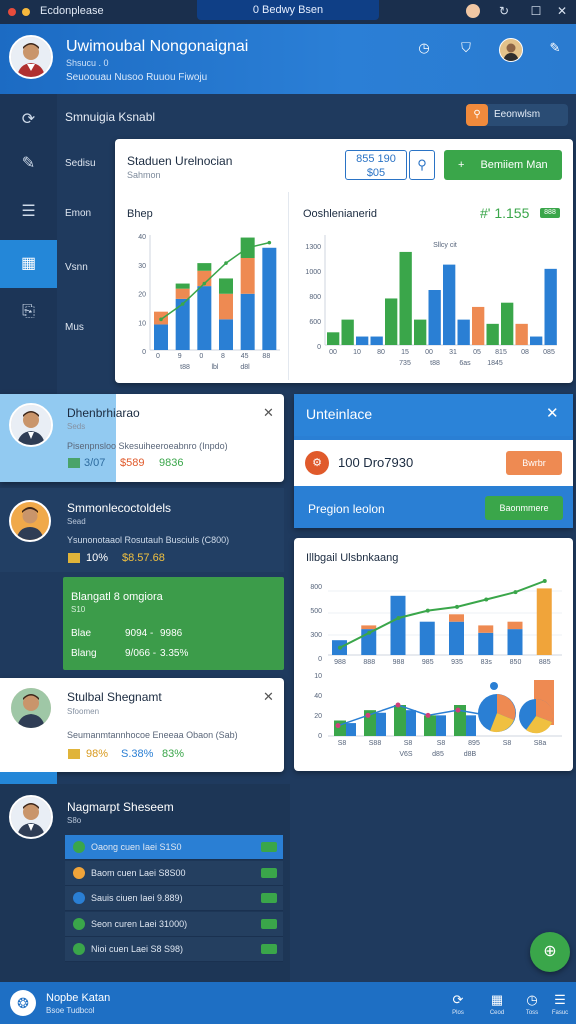  I want to click on info-footer-text: Pregion leolon, so click(346, 509).